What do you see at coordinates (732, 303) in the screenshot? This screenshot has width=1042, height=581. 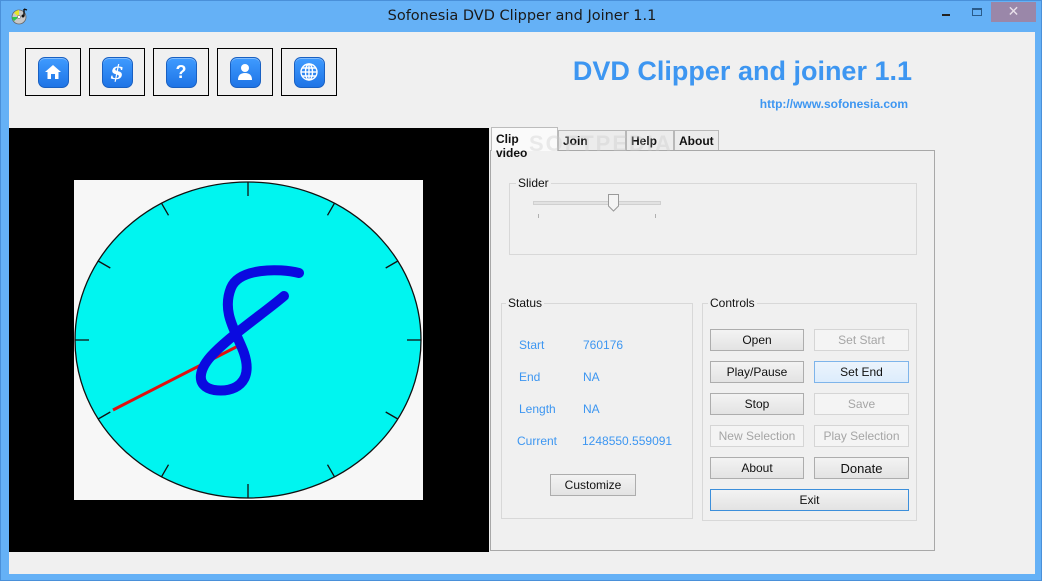 I see `controls-group-label: Controls` at bounding box center [732, 303].